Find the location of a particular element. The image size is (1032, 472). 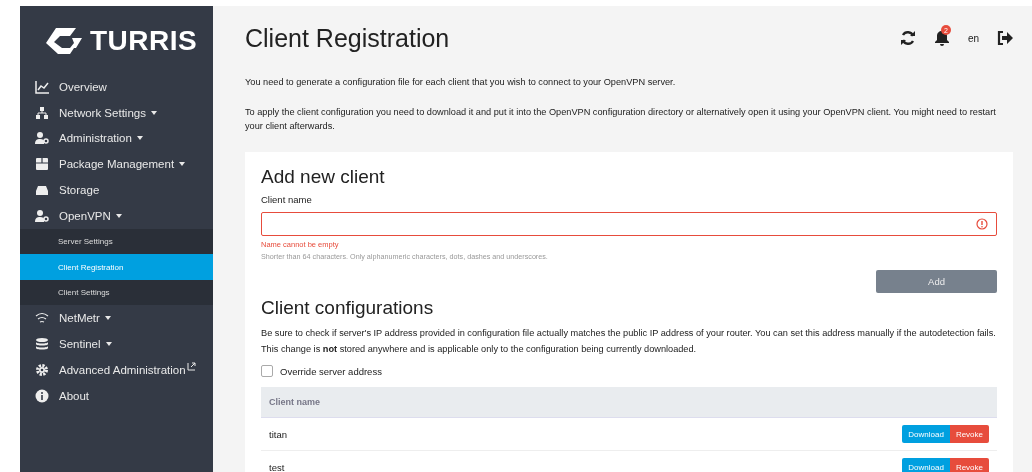

sidebar-item: Sentinel is located at coordinates (116, 344).